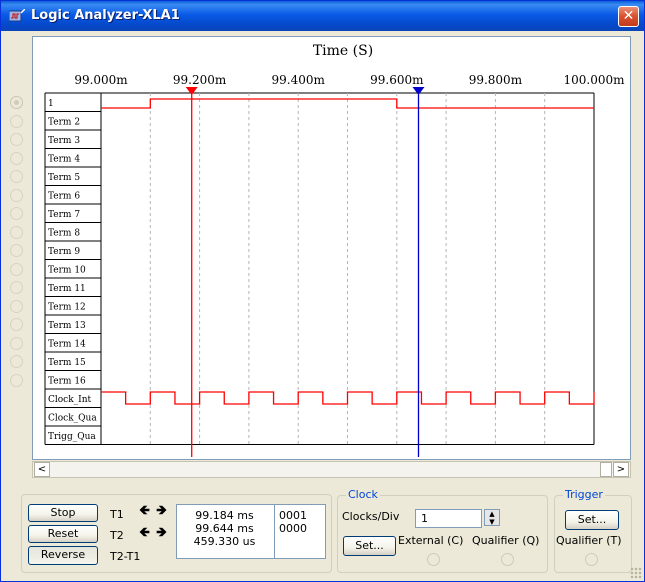 This screenshot has width=645, height=582. What do you see at coordinates (17, 15) in the screenshot?
I see `logic-analyzer-icon` at bounding box center [17, 15].